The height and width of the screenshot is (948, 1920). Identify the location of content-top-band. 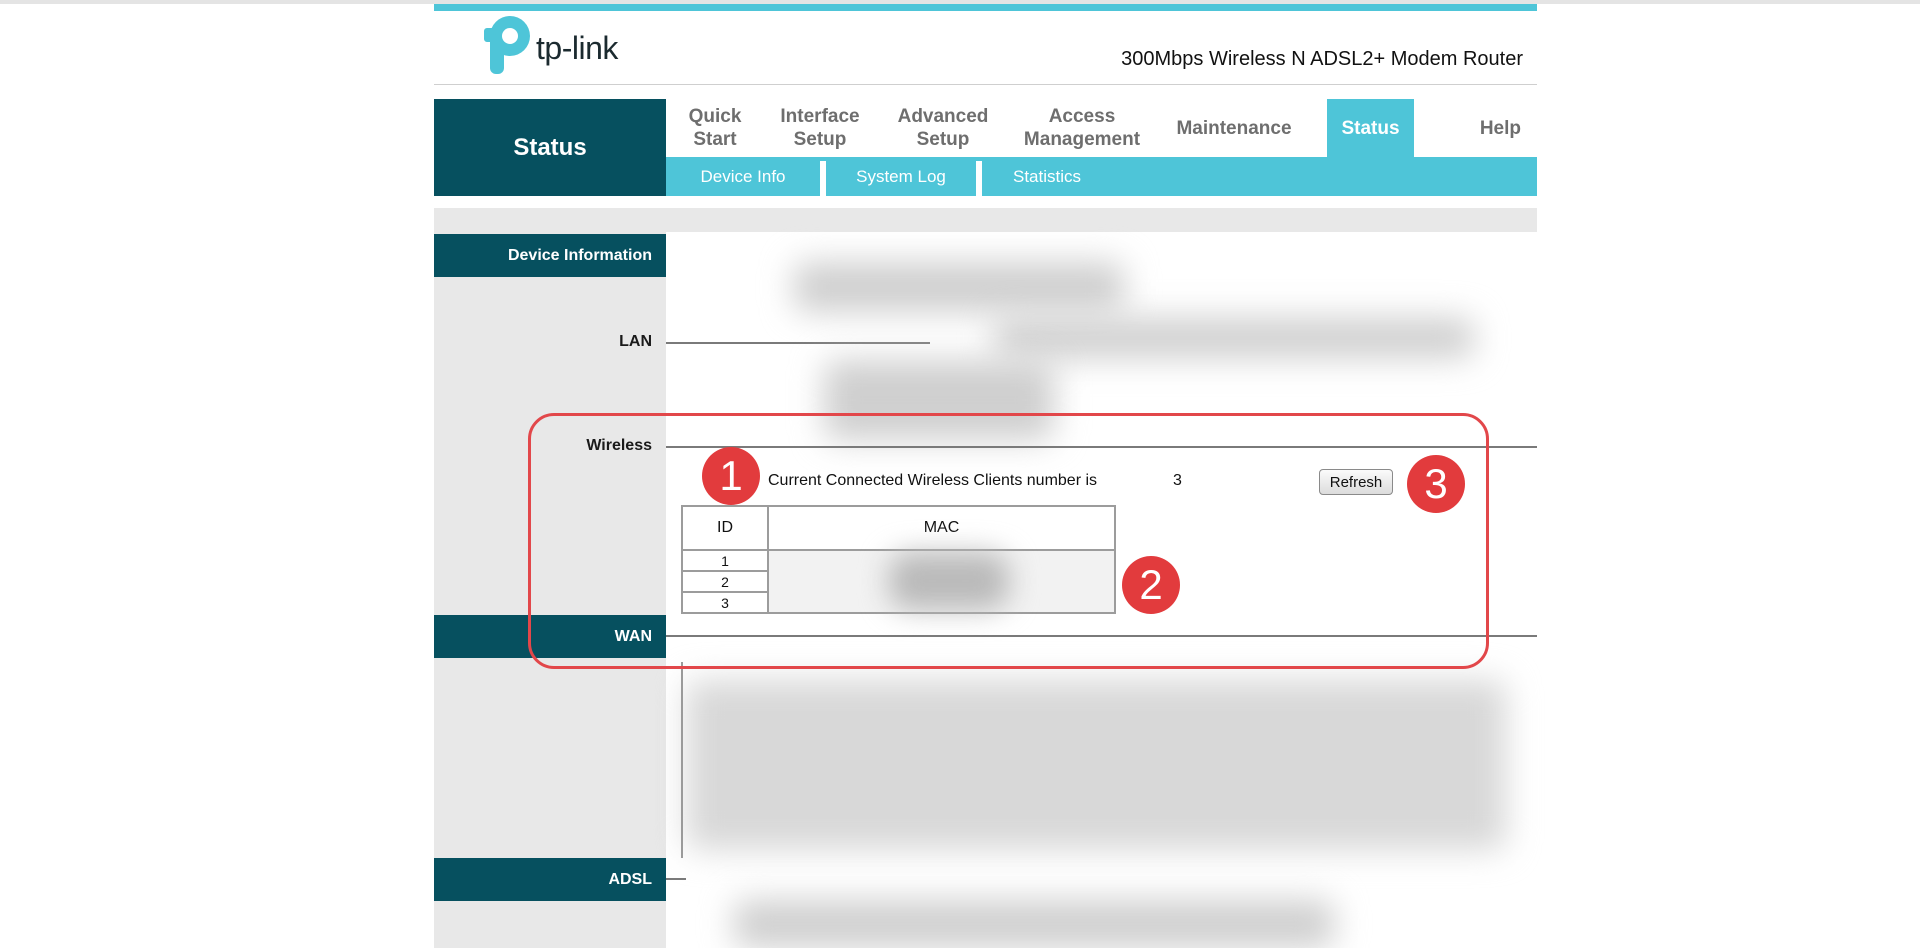
(985, 220).